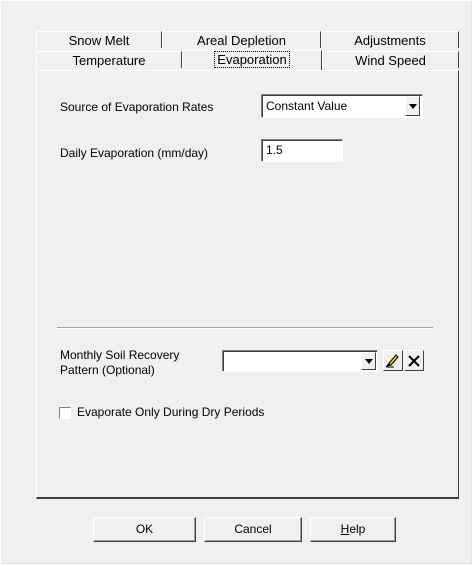 Image resolution: width=474 pixels, height=566 pixels. I want to click on tab-label: Temperature, so click(109, 60).